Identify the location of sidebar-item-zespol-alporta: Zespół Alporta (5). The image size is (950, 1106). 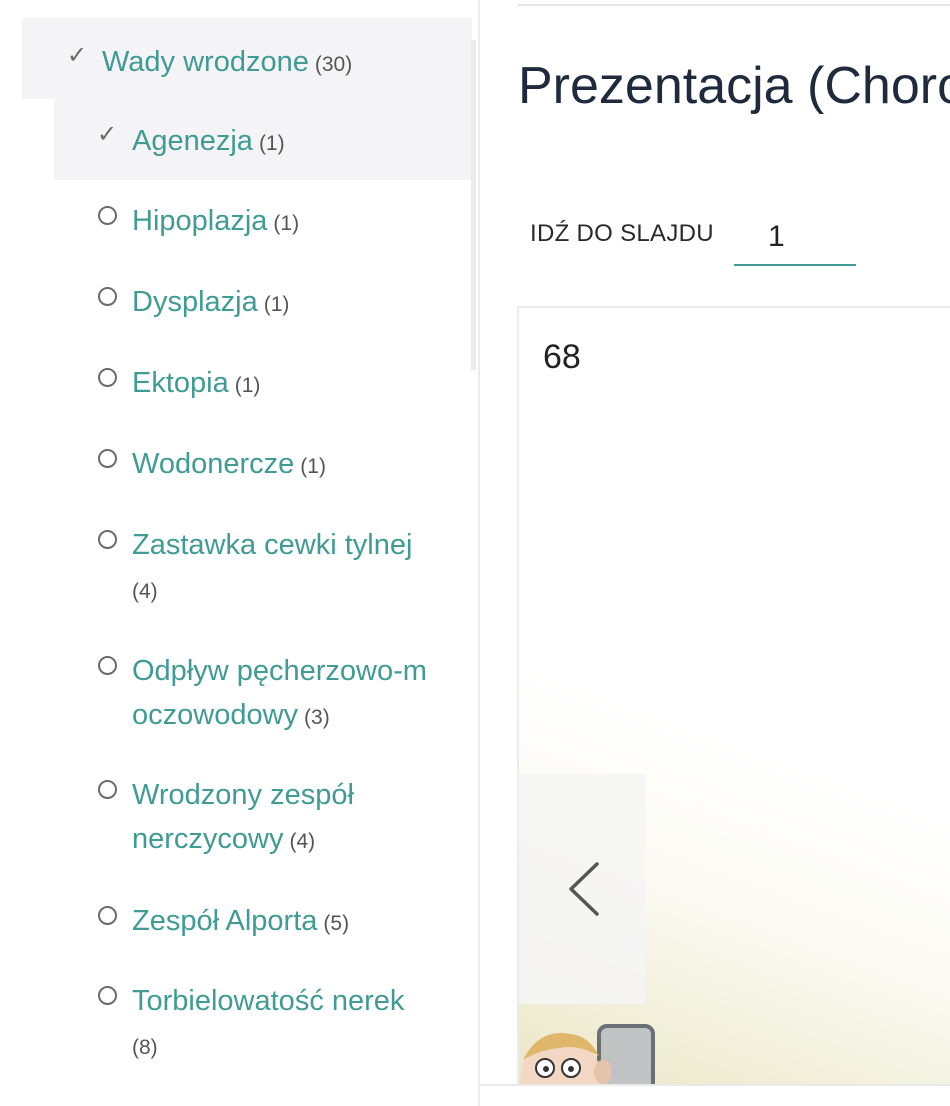
(279, 922).